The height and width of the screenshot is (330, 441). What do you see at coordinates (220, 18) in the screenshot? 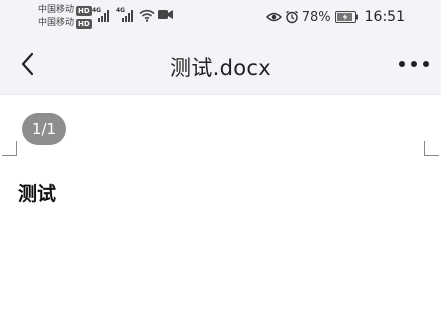
I see `status-bar: 中国移动 HD 中国移动 HD 4G 4G 78% 16:51` at bounding box center [220, 18].